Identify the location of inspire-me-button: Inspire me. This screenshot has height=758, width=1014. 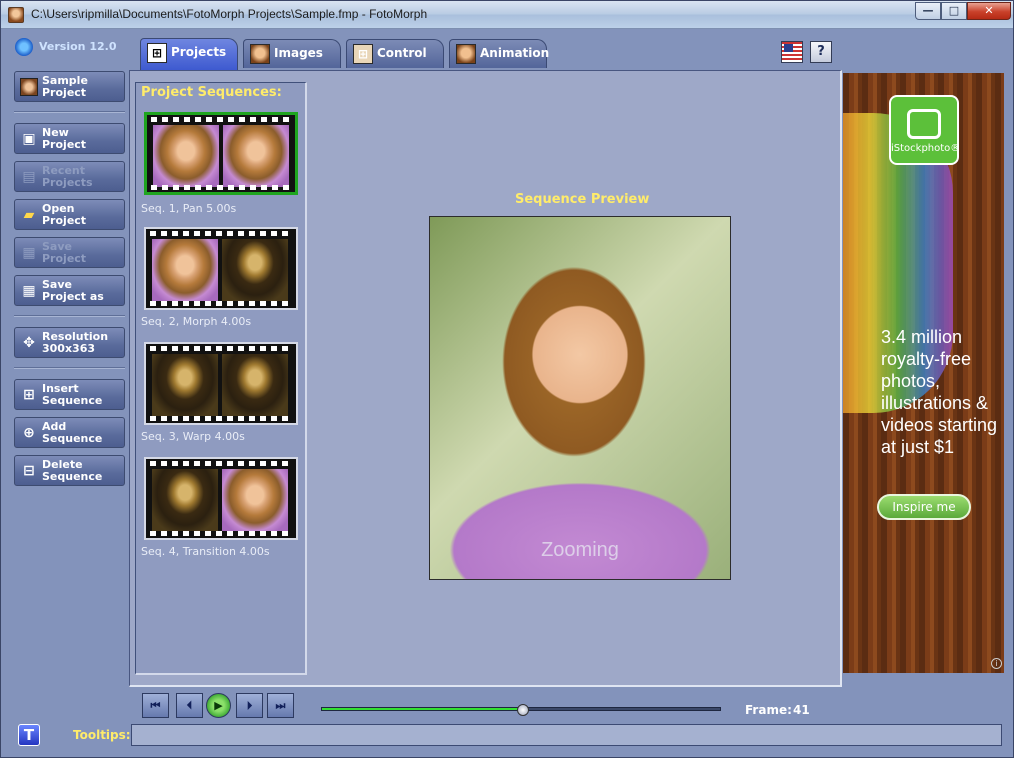
(924, 507).